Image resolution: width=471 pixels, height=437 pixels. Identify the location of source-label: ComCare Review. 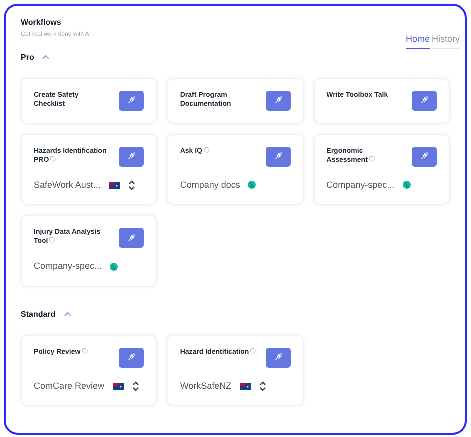
(69, 386).